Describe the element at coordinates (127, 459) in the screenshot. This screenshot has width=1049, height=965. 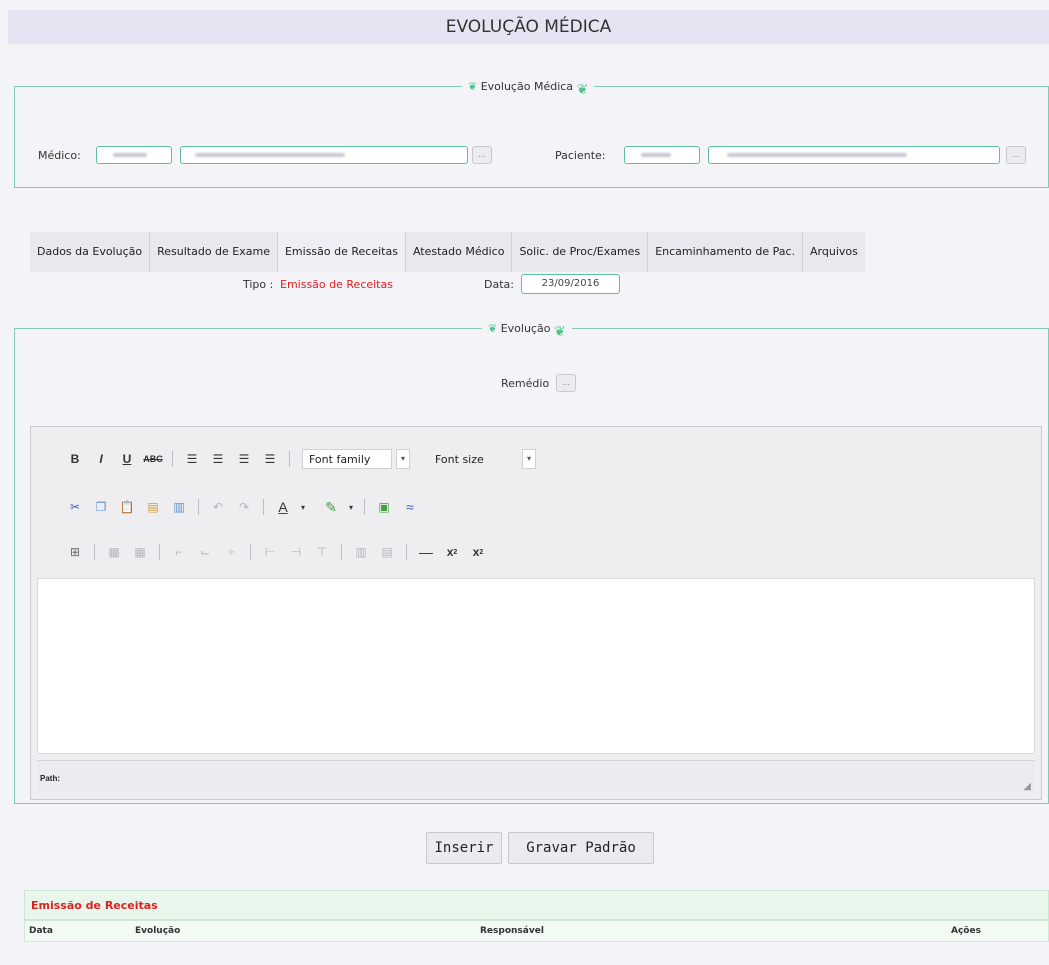
I see `underline-icon: U` at that location.